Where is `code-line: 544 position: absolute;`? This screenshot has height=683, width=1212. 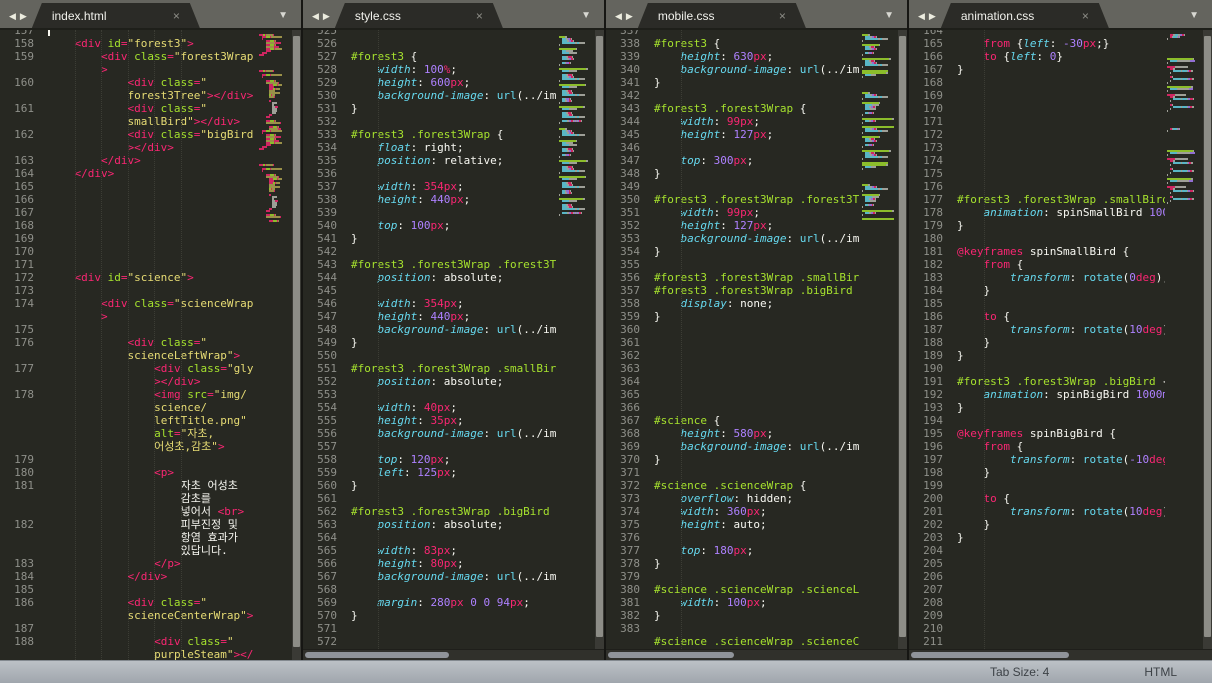 code-line: 544 position: absolute; is located at coordinates (430, 277).